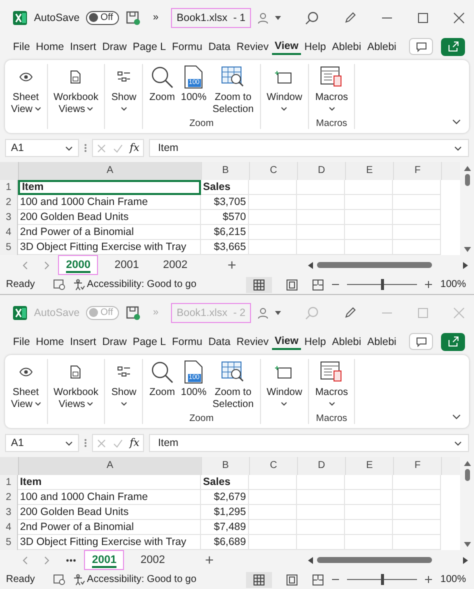 This screenshot has width=474, height=589. I want to click on table-cell: $6,215, so click(225, 232).